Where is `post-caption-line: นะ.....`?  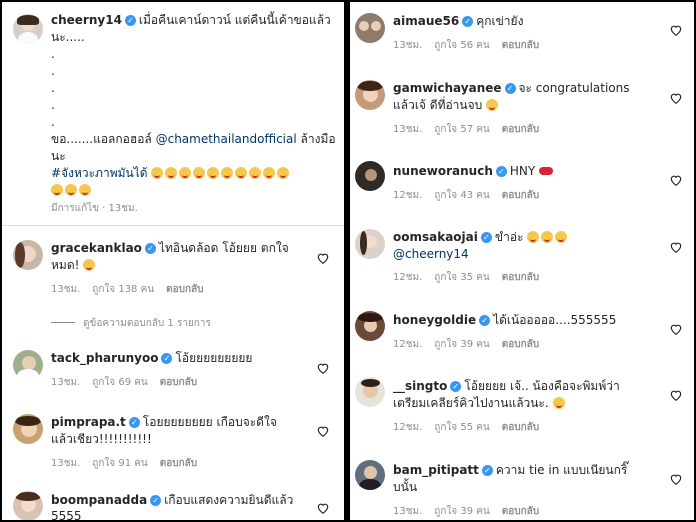
post-caption-line: นะ..... is located at coordinates (68, 37).